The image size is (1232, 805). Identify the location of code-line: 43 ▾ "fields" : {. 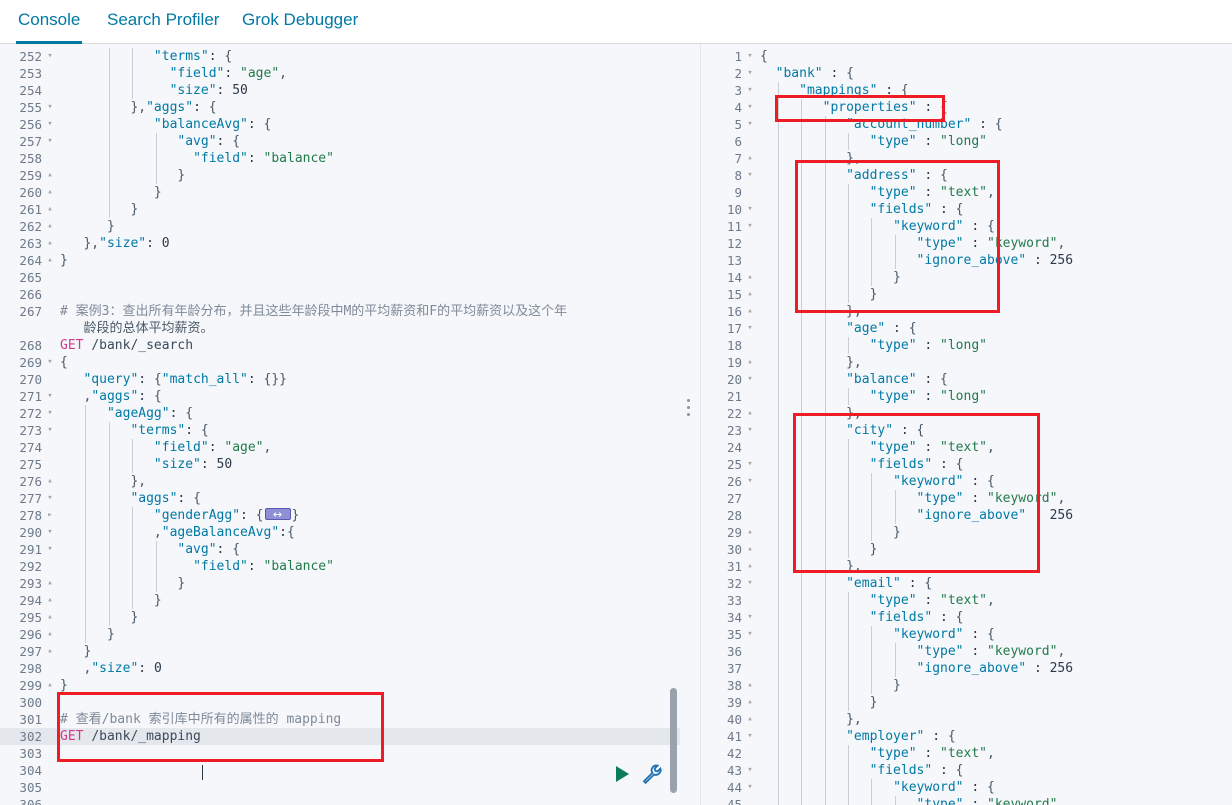
(966, 770).